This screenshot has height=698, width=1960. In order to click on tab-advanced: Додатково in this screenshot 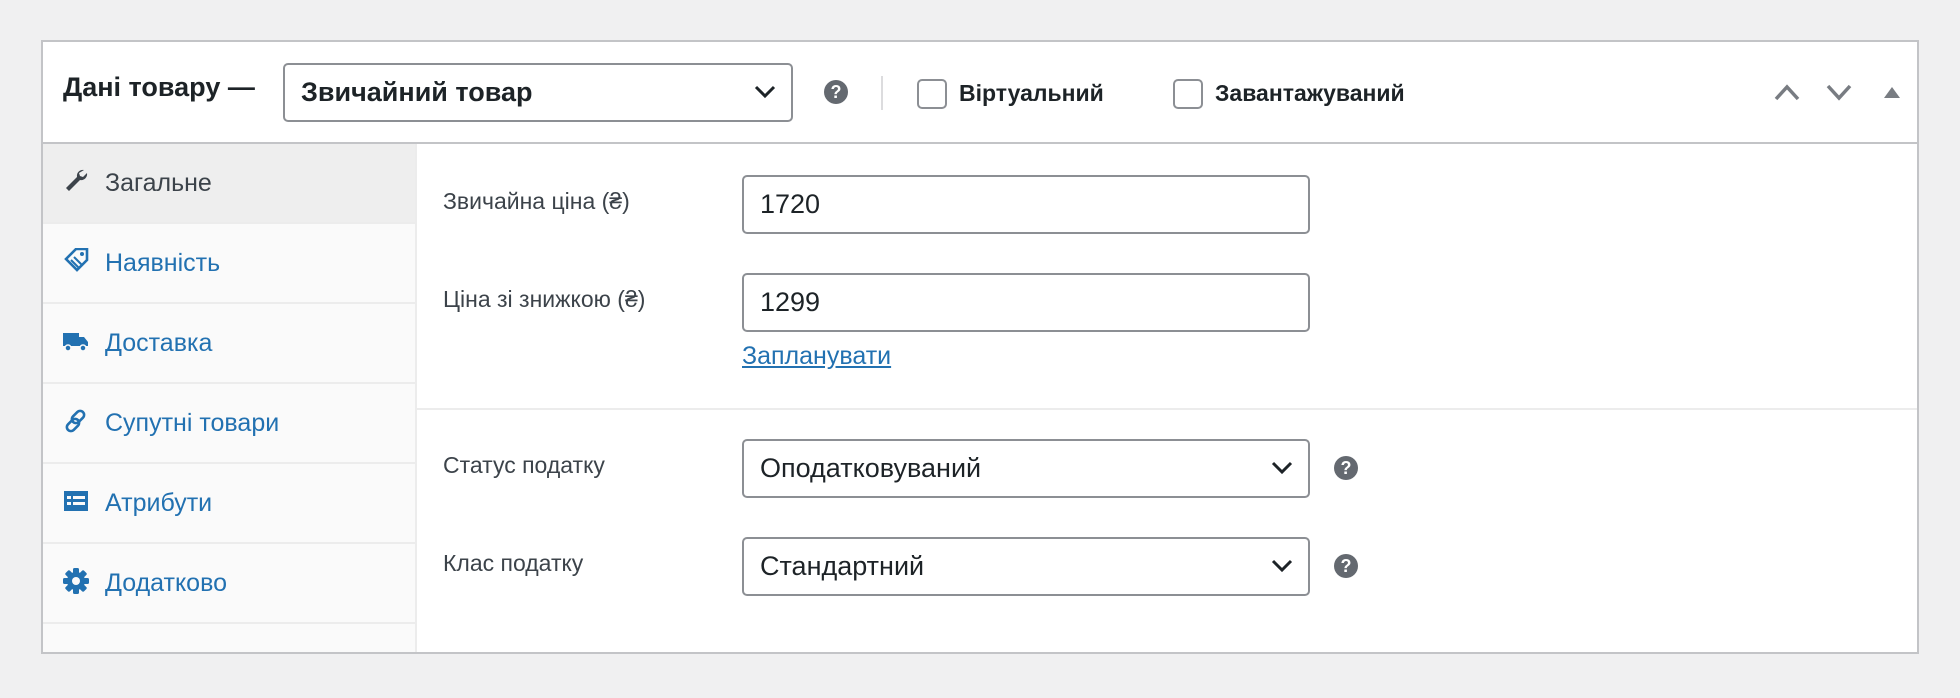, I will do `click(229, 584)`.